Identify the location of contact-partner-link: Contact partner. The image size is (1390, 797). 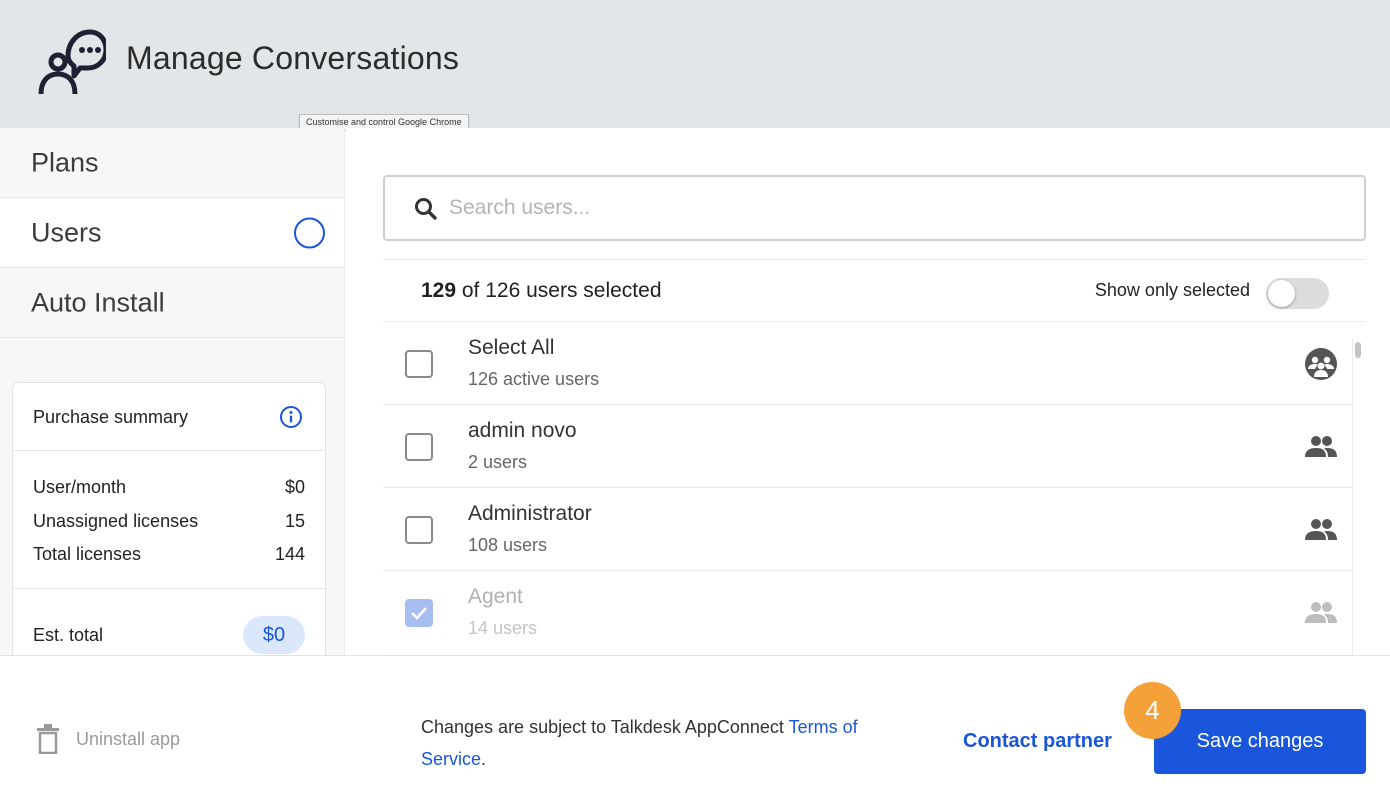
(1037, 741).